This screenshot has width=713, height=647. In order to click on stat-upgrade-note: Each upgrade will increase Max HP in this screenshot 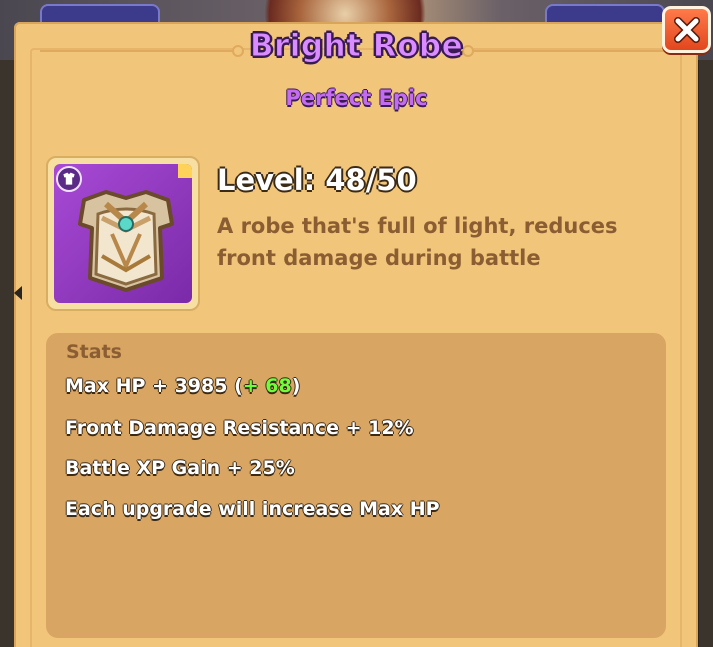, I will do `click(252, 509)`.